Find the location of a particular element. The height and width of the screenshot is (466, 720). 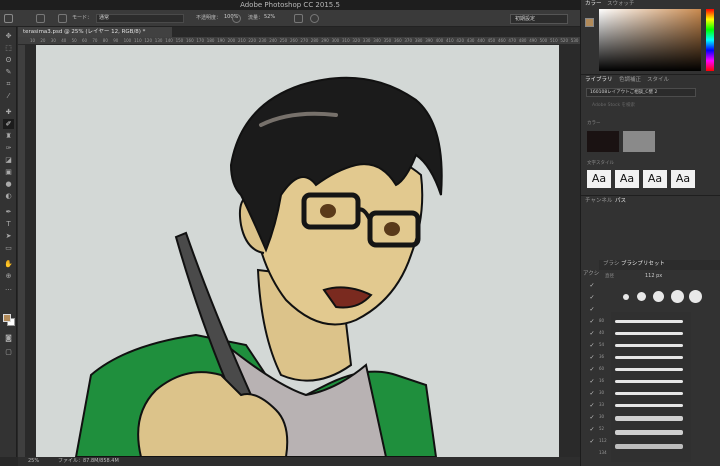

ruler-tick-label: 330 is located at coordinates (366, 40).